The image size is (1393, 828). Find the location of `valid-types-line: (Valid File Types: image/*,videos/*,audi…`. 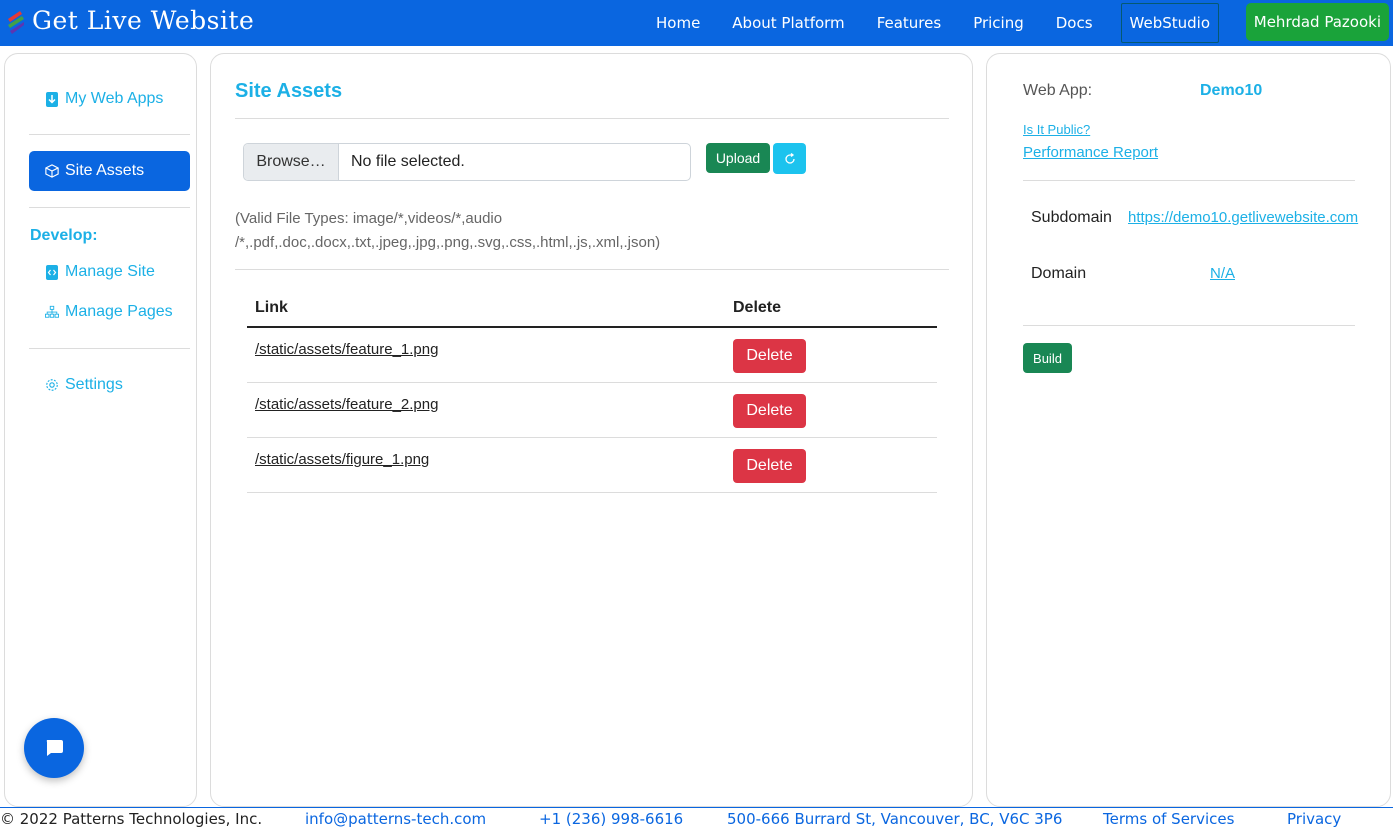

valid-types-line: (Valid File Types: image/*,videos/*,audi… is located at coordinates (369, 218).